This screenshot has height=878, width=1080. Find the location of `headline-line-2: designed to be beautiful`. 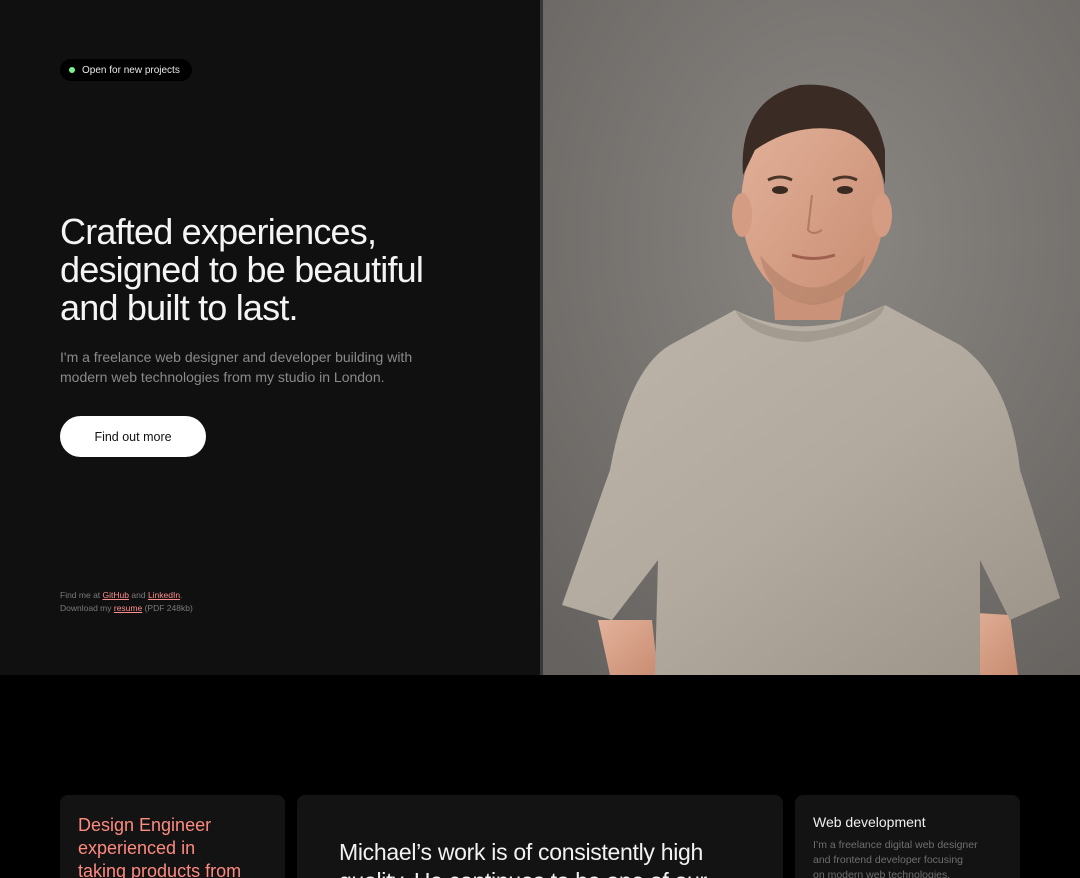

headline-line-2: designed to be beautiful is located at coordinates (242, 269).